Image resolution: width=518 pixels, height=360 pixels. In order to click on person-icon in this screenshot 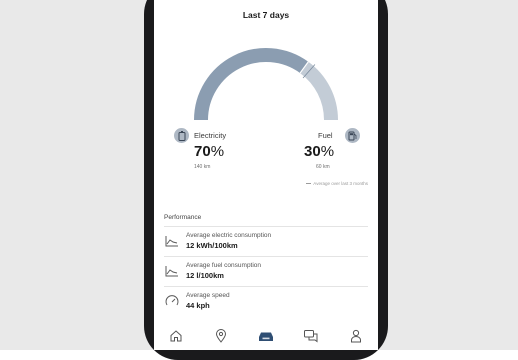, I will do `click(355, 336)`.